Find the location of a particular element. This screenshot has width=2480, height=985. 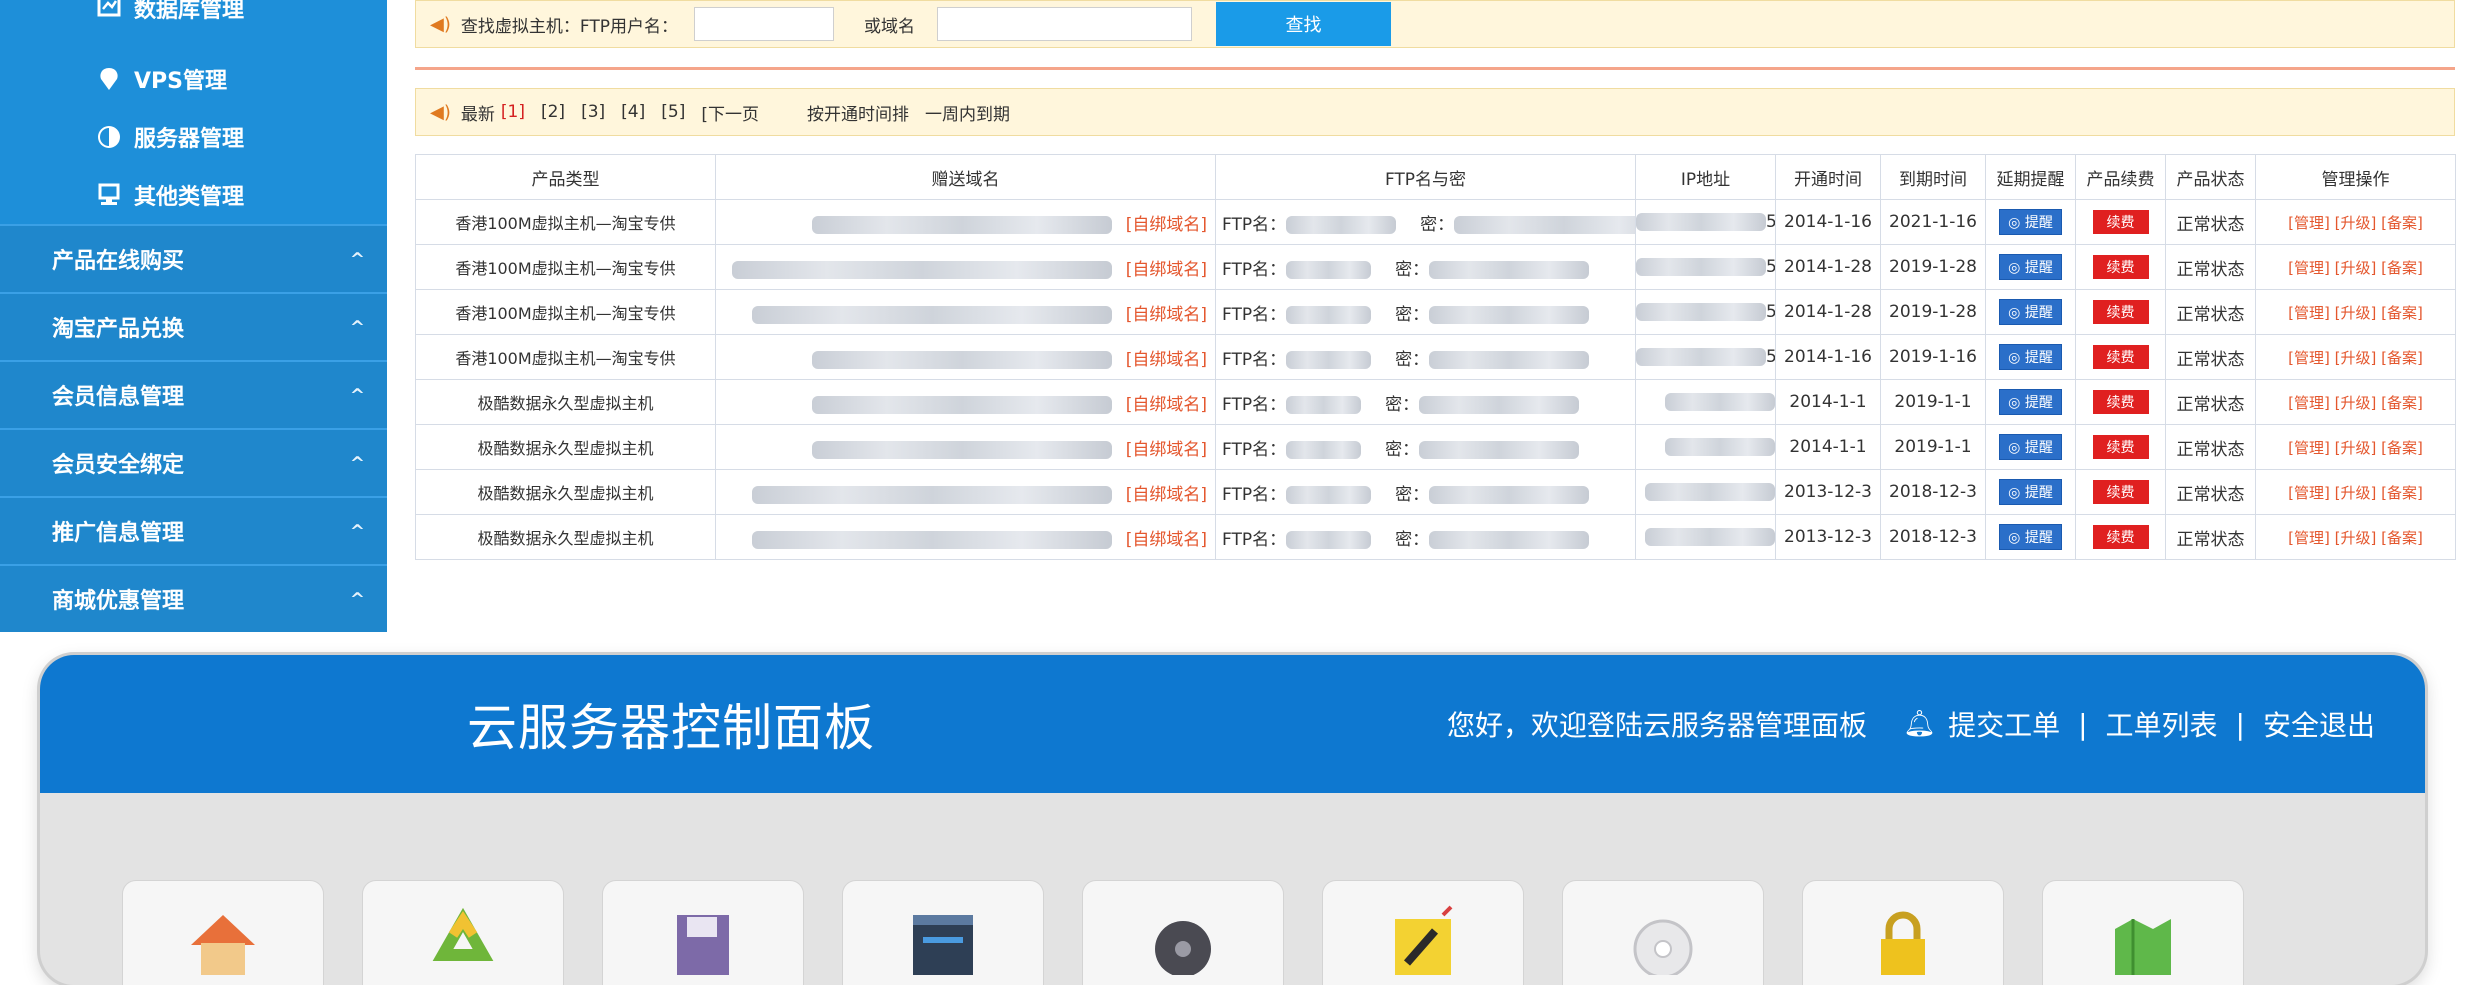

tile-lock is located at coordinates (1903, 932).